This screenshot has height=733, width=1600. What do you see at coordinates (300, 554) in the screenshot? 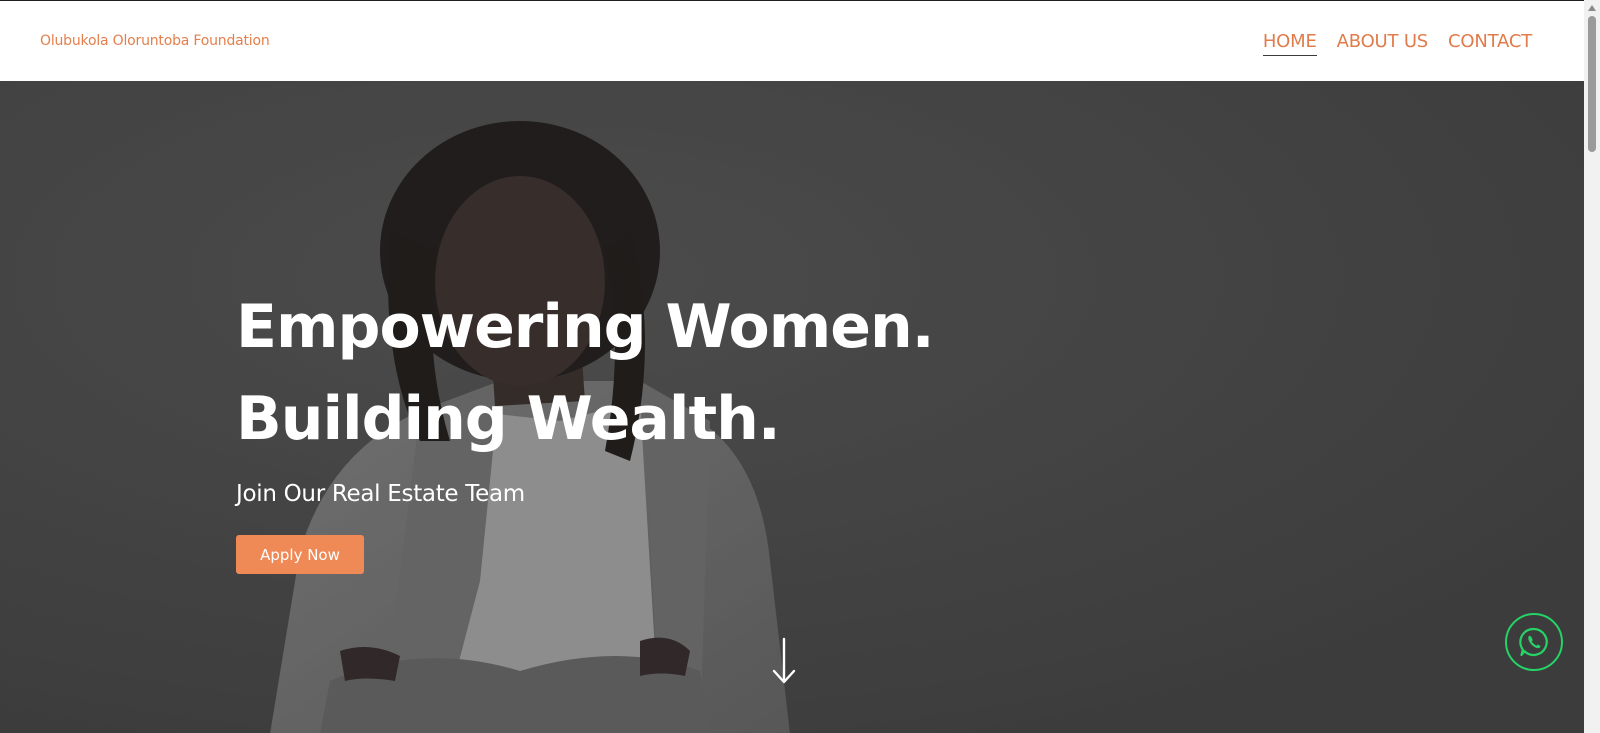
I see `apply-now-button: Apply Now` at bounding box center [300, 554].